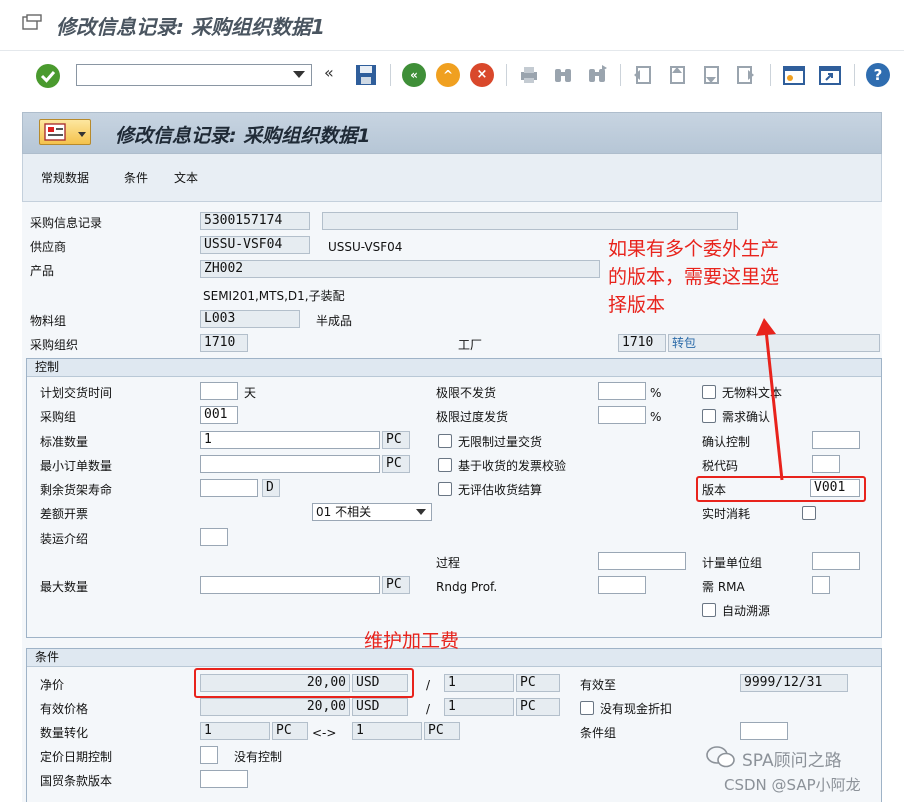 This screenshot has height=802, width=904. I want to click on tab-texts: 文本, so click(186, 178).